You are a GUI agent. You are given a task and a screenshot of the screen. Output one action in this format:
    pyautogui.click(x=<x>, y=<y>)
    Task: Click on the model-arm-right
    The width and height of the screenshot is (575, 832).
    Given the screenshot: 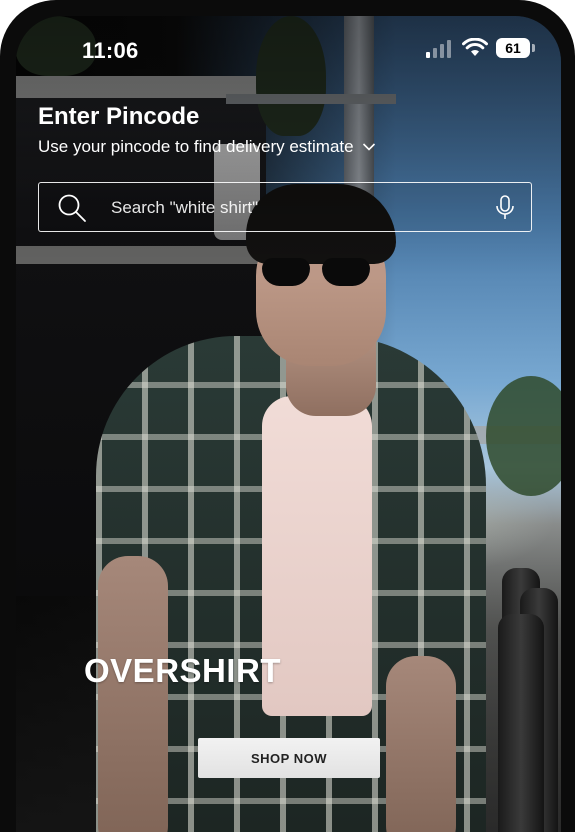 What is the action you would take?
    pyautogui.click(x=421, y=744)
    